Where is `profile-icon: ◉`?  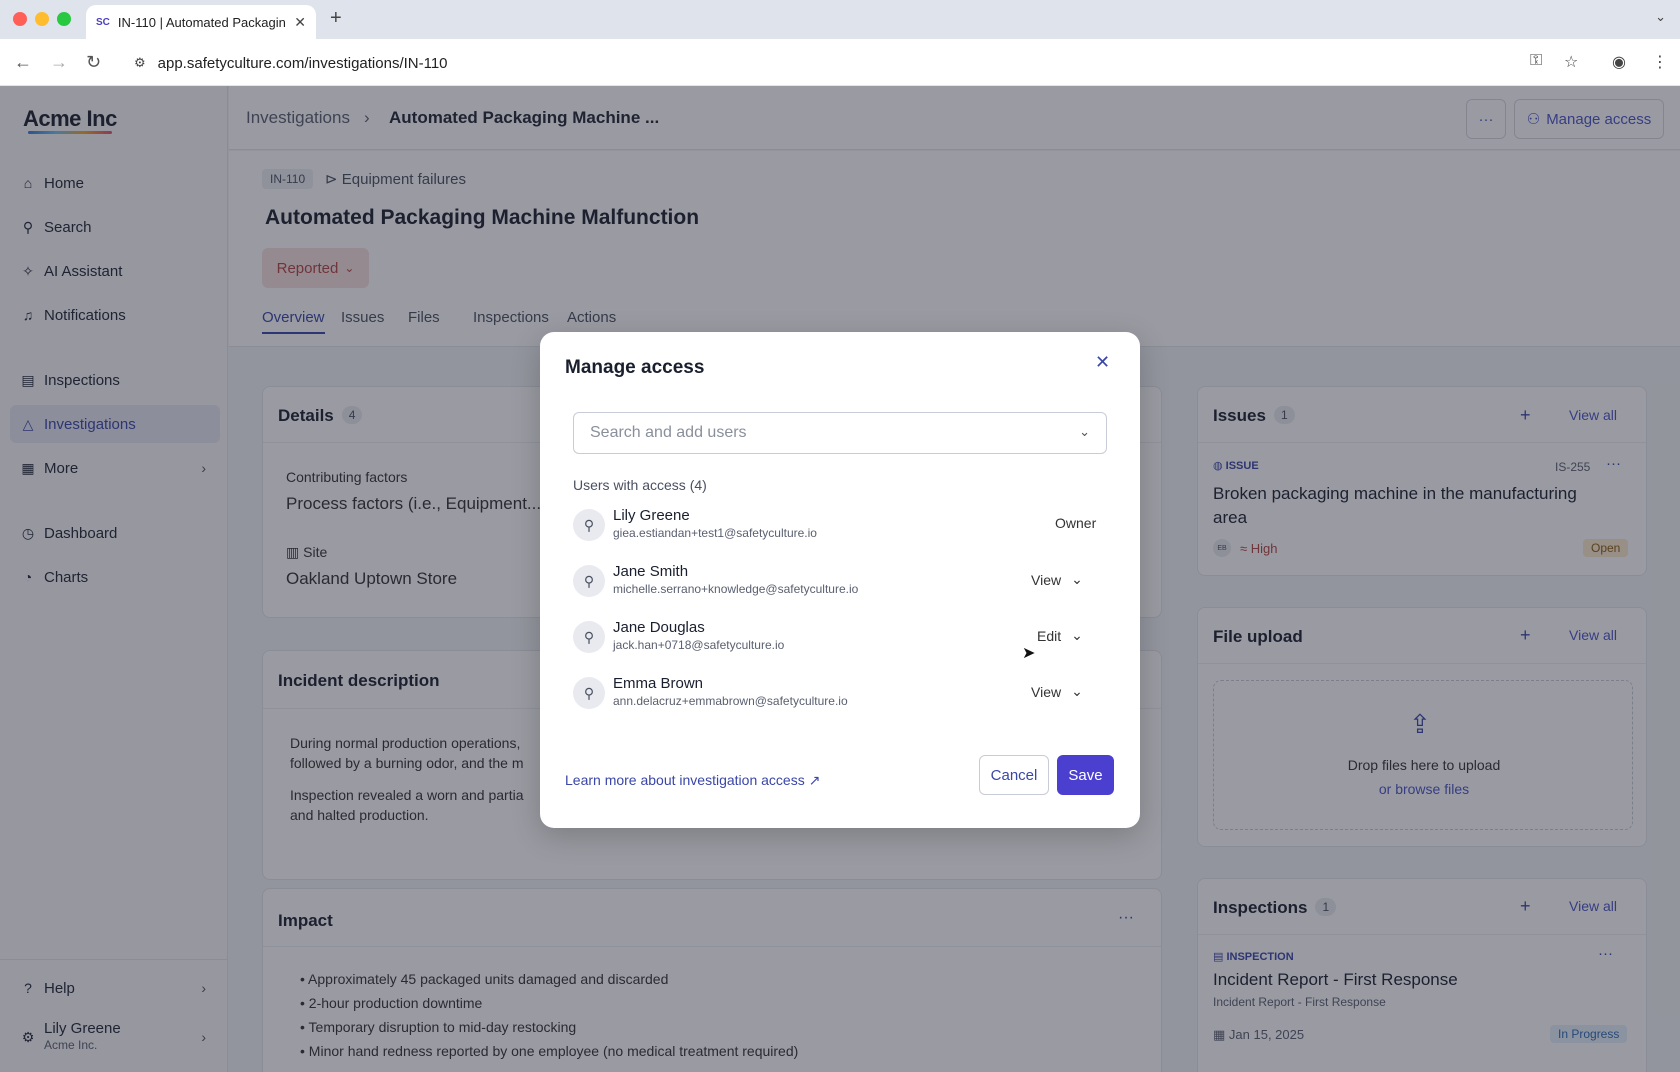
profile-icon: ◉ is located at coordinates (1619, 62).